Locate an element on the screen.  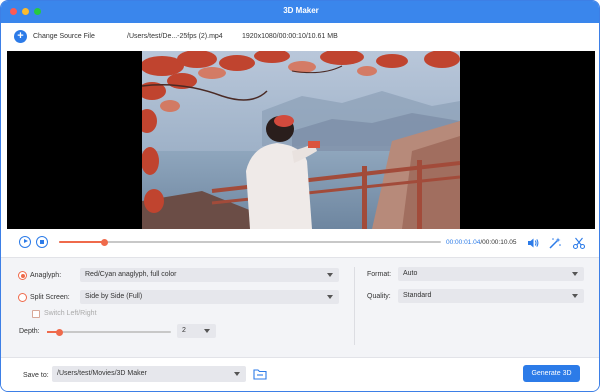
split-screen-select-value: Side by Side (Full) is located at coordinates (114, 296).